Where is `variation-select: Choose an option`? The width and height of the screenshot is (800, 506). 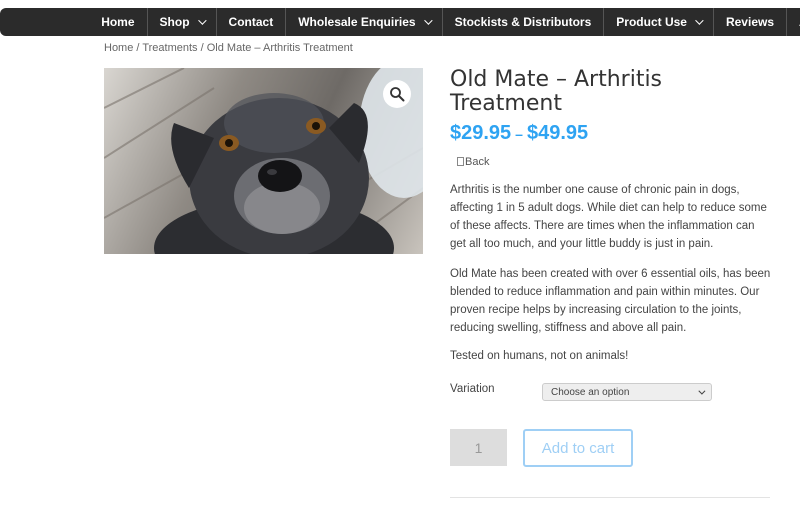
variation-select: Choose an option is located at coordinates (627, 392).